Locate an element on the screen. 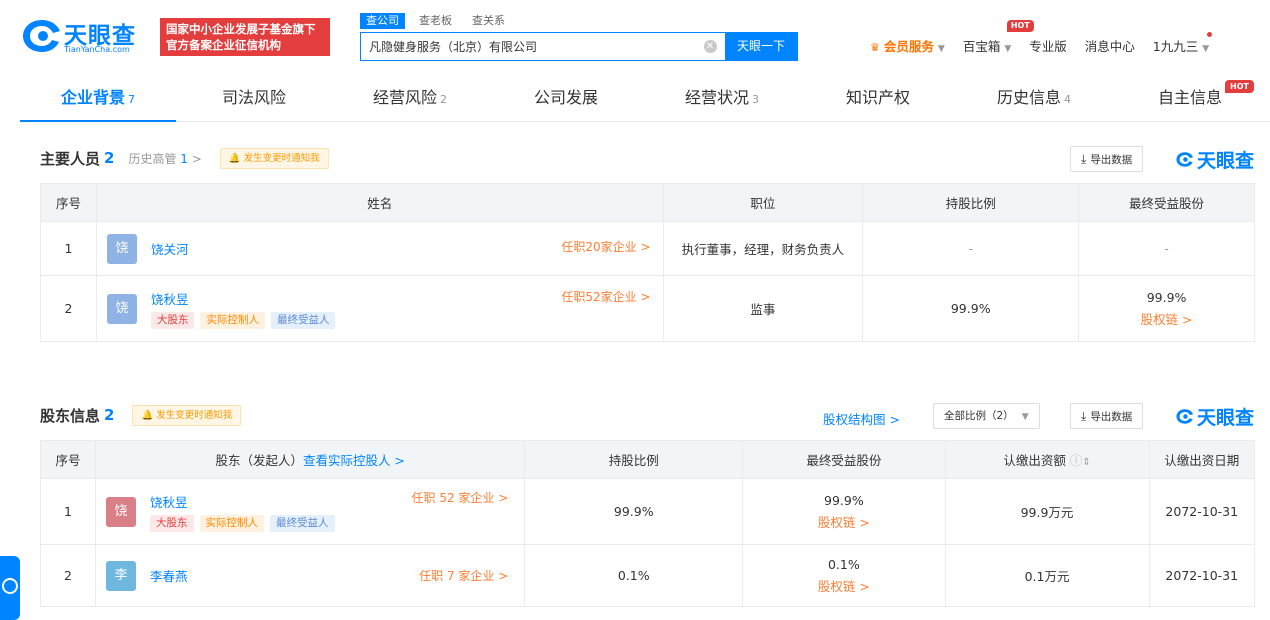 The height and width of the screenshot is (620, 1270). capital-cell: 0.1万元 is located at coordinates (1047, 575).